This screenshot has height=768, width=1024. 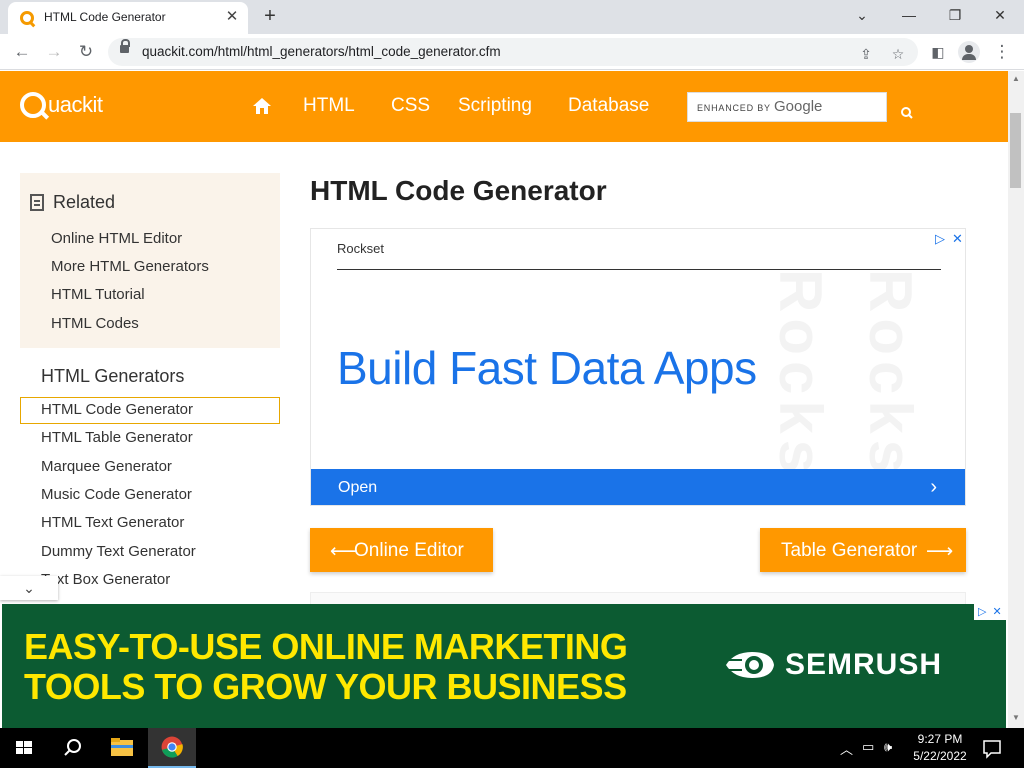 What do you see at coordinates (24, 748) in the screenshot?
I see `windows-start-icon` at bounding box center [24, 748].